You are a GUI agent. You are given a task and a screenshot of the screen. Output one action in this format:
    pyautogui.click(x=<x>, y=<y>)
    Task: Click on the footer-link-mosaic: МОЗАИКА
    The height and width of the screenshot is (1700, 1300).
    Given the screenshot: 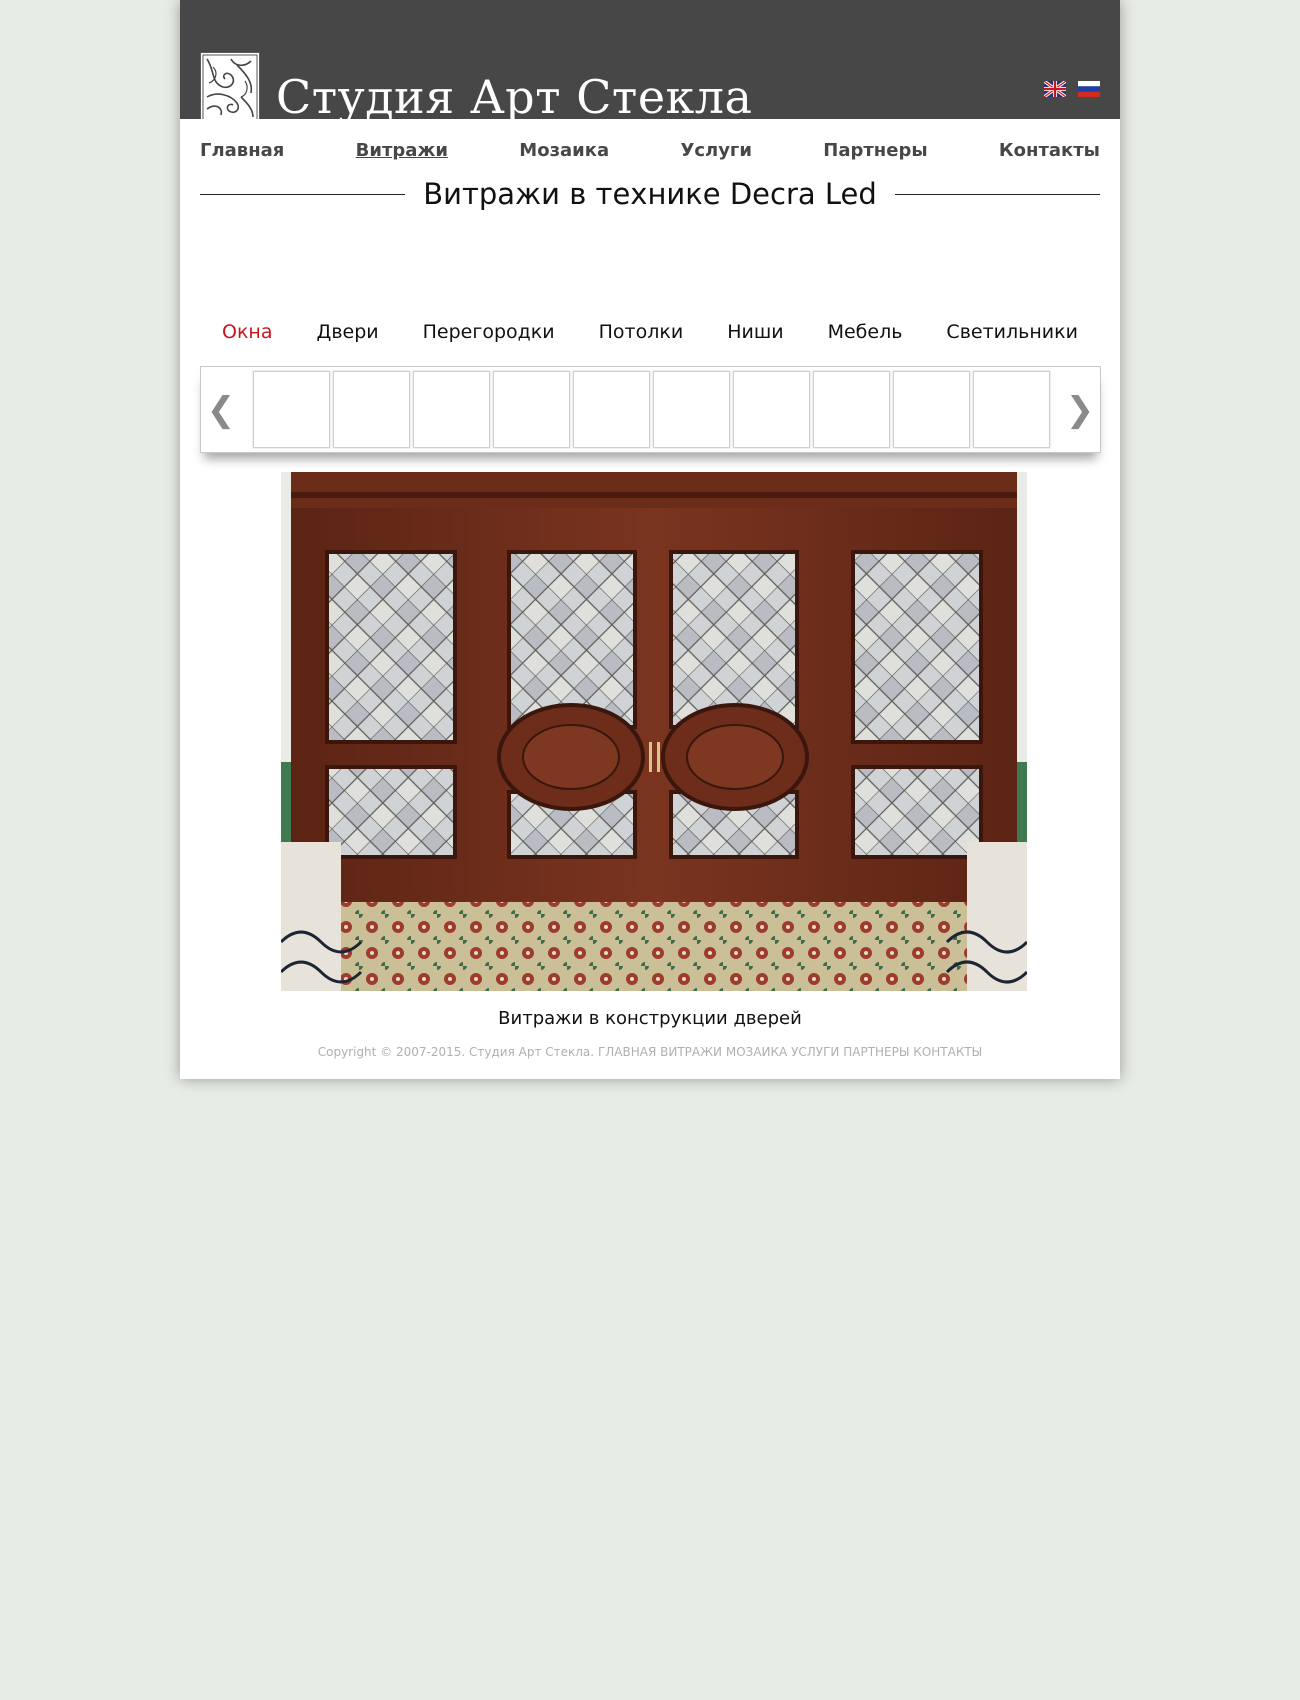 What is the action you would take?
    pyautogui.click(x=756, y=1052)
    